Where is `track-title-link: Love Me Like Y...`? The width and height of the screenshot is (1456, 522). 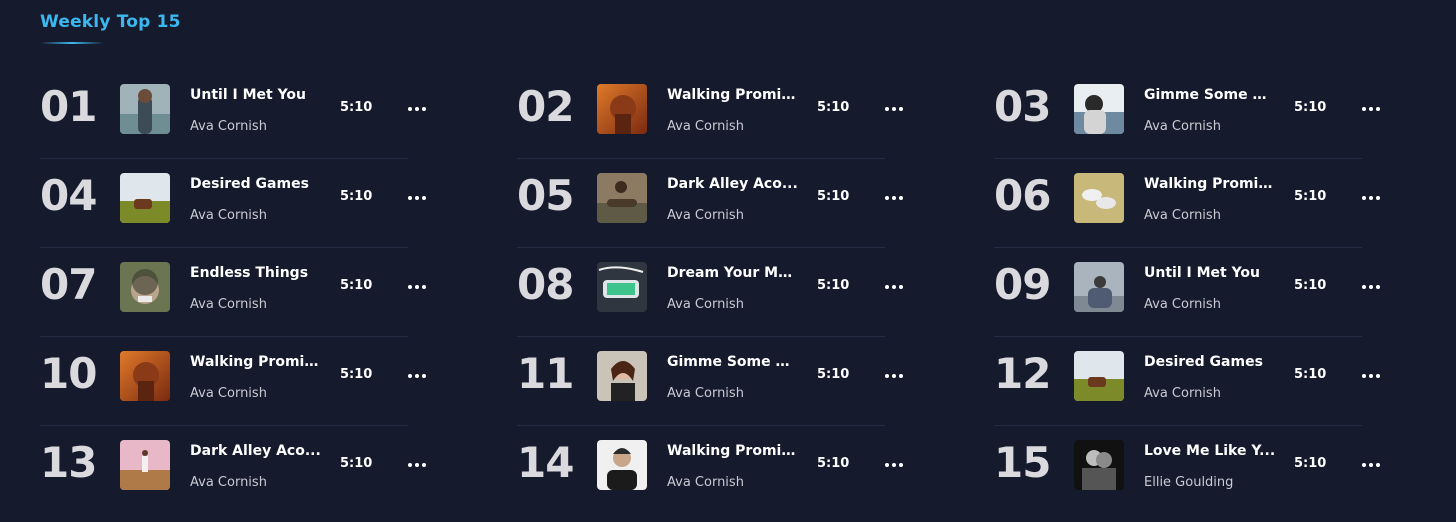 track-title-link: Love Me Like Y... is located at coordinates (1210, 451).